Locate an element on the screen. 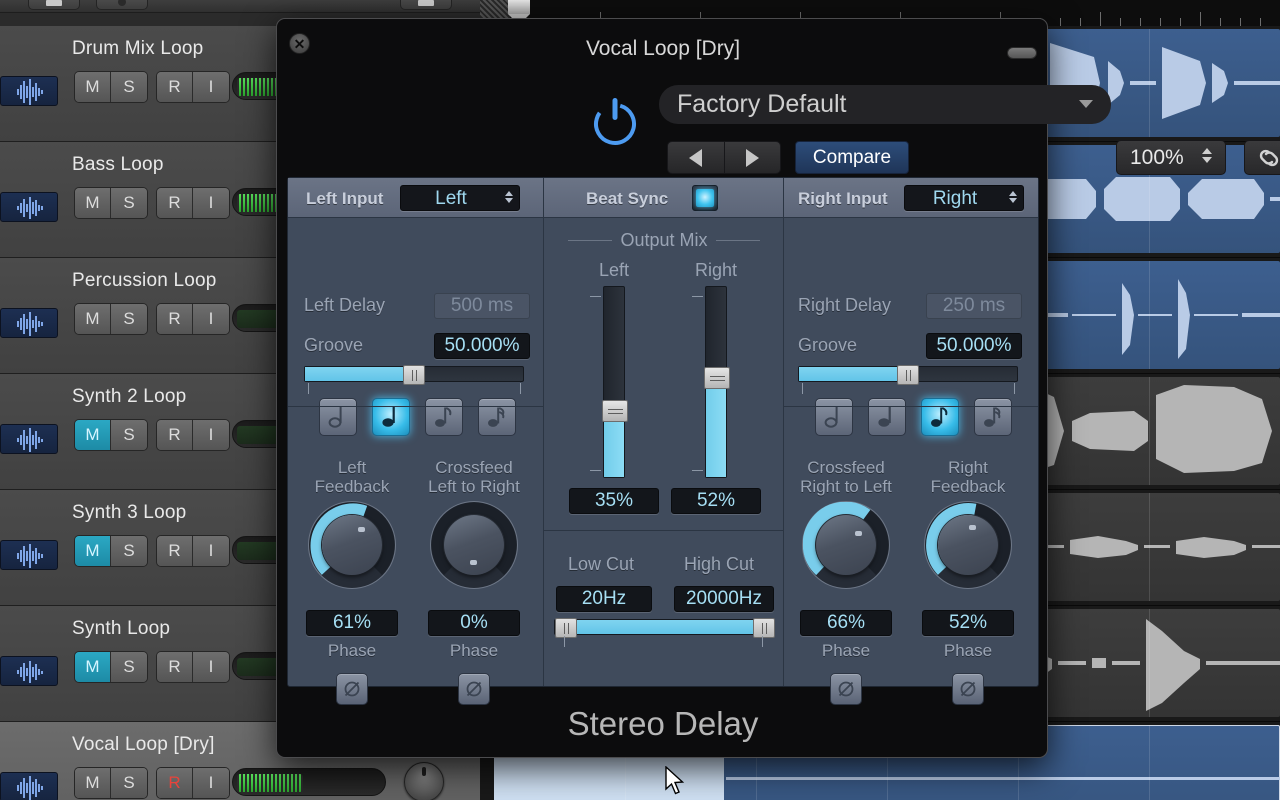  left-crossfeed-phase-button is located at coordinates (474, 689).